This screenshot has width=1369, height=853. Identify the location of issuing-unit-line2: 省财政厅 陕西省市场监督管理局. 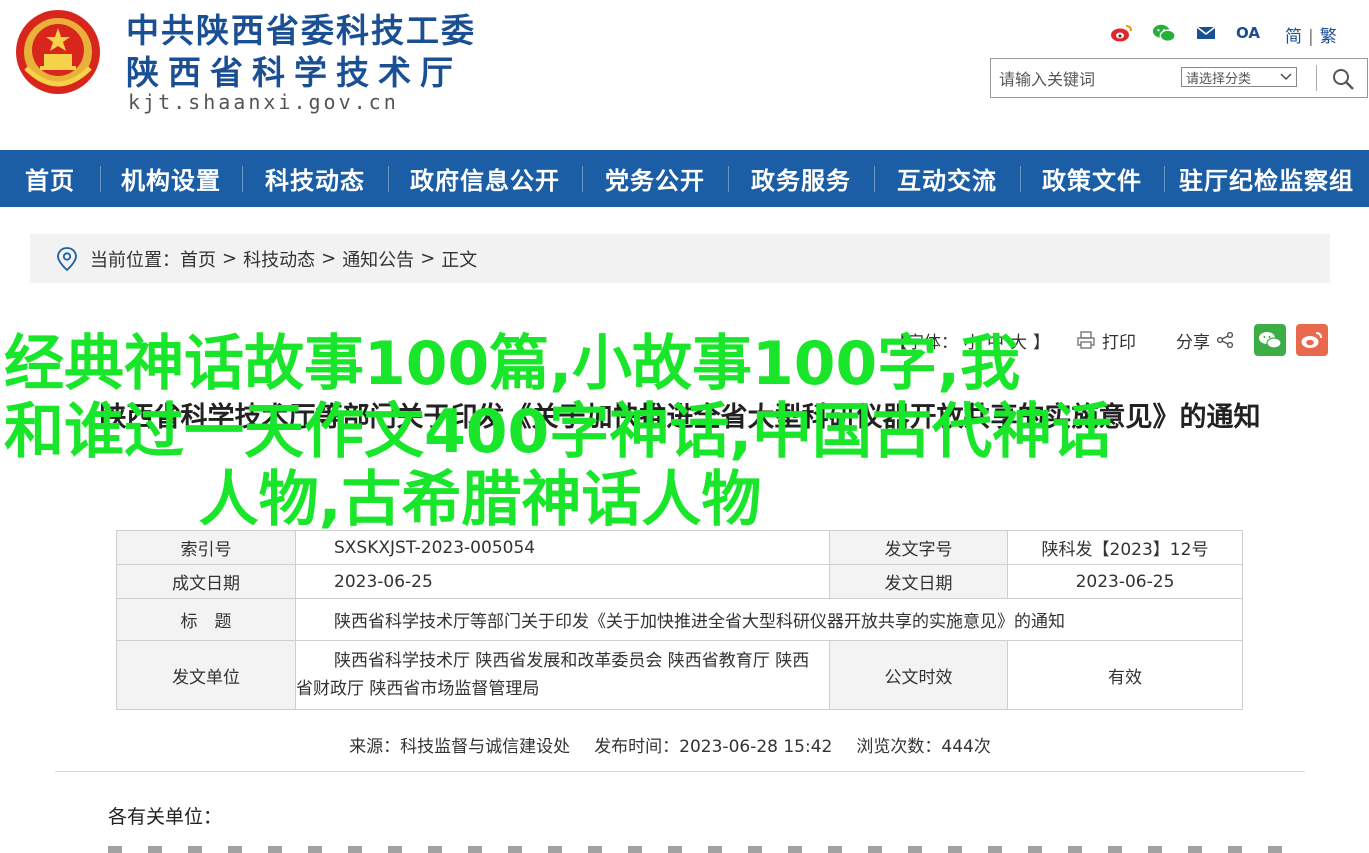
(418, 689).